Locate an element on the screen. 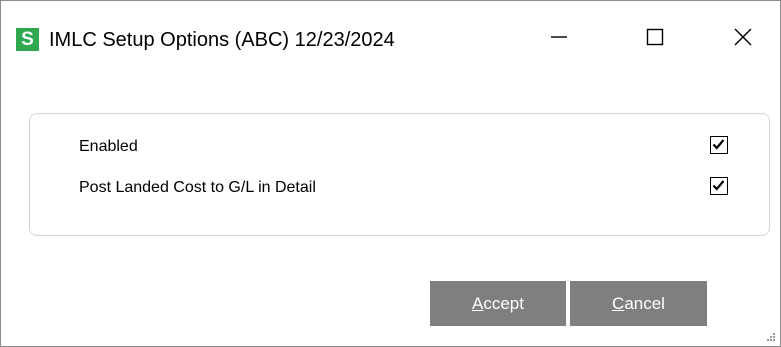 The width and height of the screenshot is (781, 347). post-landed-cost-label: Post Landed Cost to G/L in Detail is located at coordinates (197, 187).